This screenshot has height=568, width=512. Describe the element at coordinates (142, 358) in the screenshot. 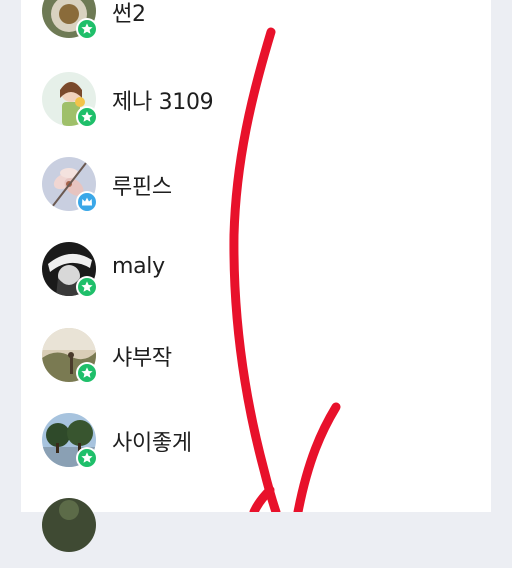

I see `member-name: 샤부작` at that location.